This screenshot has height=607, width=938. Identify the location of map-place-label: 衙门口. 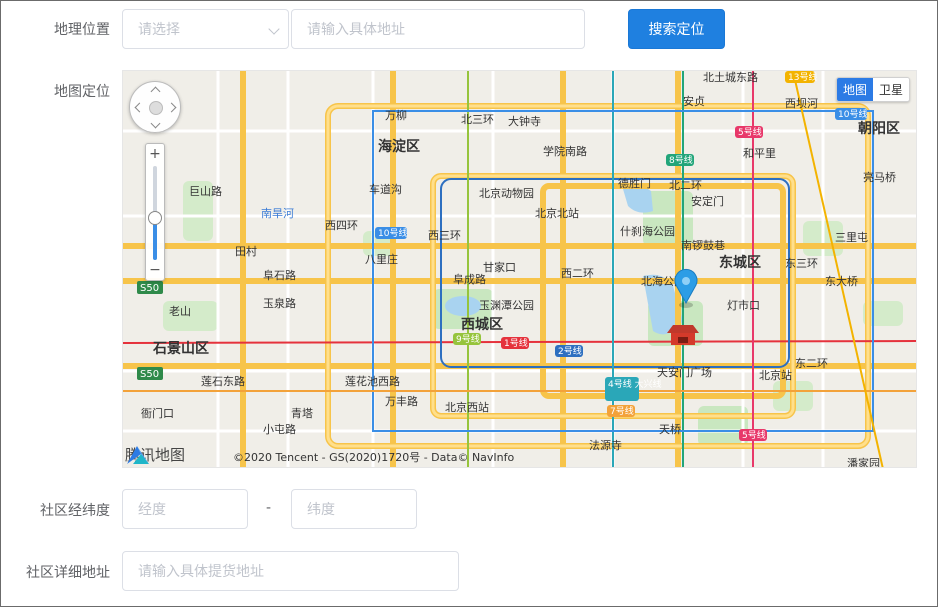
(157, 413).